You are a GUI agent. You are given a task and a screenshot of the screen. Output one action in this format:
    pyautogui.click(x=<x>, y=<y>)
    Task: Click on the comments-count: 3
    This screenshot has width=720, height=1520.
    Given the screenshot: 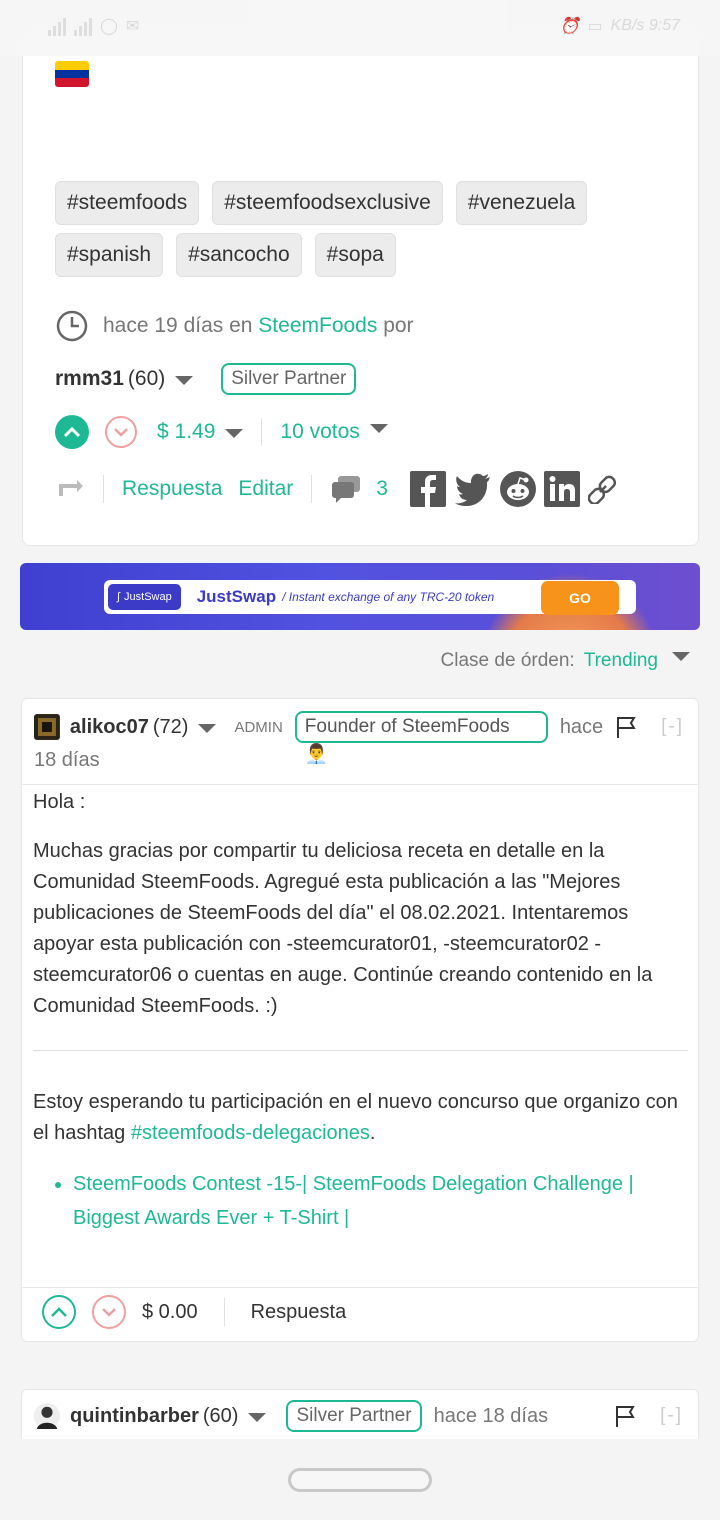 What is the action you would take?
    pyautogui.click(x=382, y=489)
    